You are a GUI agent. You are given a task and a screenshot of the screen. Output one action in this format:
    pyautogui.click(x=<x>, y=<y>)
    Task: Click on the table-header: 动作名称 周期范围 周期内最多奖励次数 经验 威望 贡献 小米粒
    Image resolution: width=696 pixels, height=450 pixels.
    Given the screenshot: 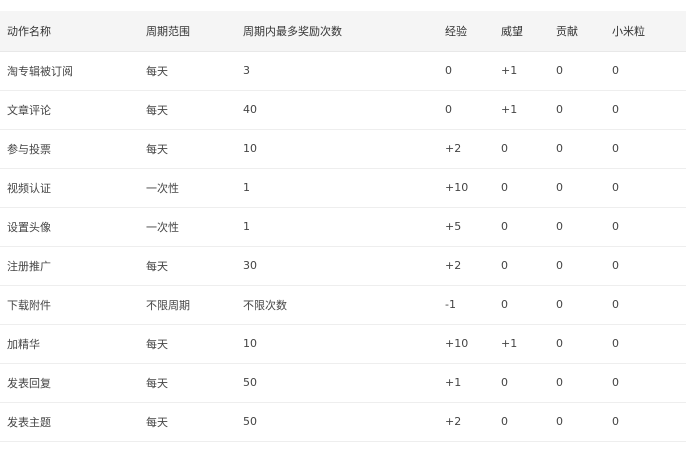 What is the action you would take?
    pyautogui.click(x=343, y=31)
    